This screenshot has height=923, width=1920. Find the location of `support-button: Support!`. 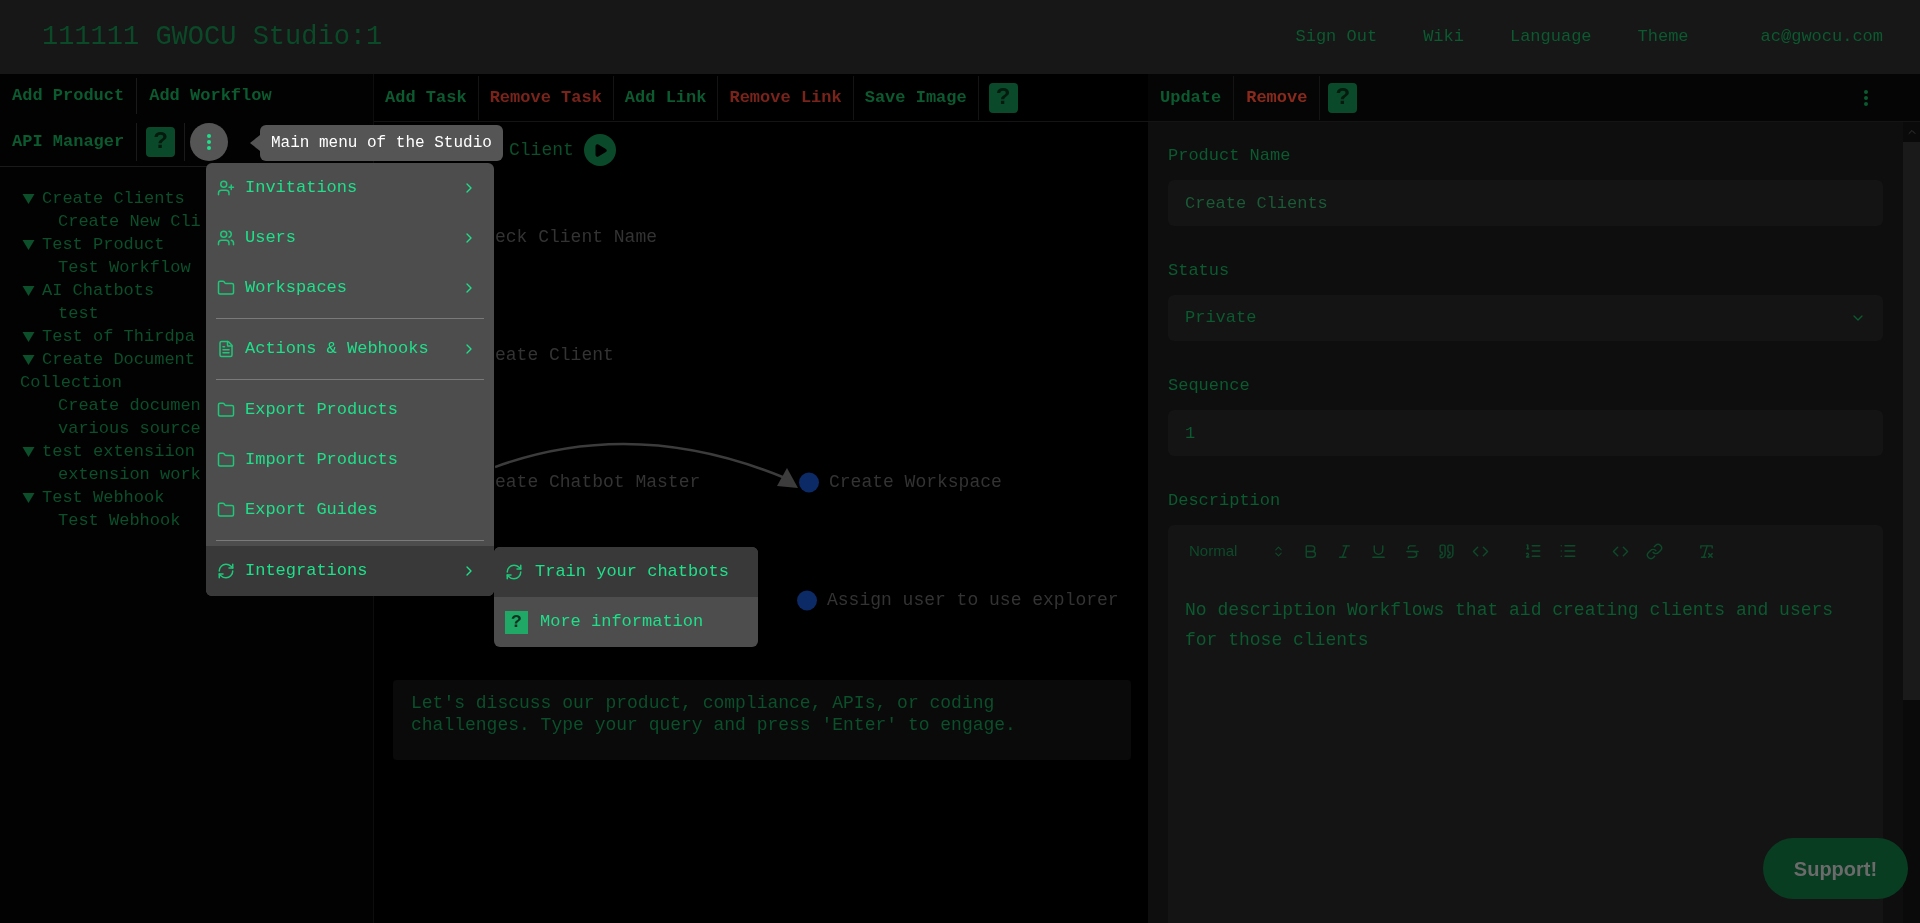

support-button: Support! is located at coordinates (1835, 868).